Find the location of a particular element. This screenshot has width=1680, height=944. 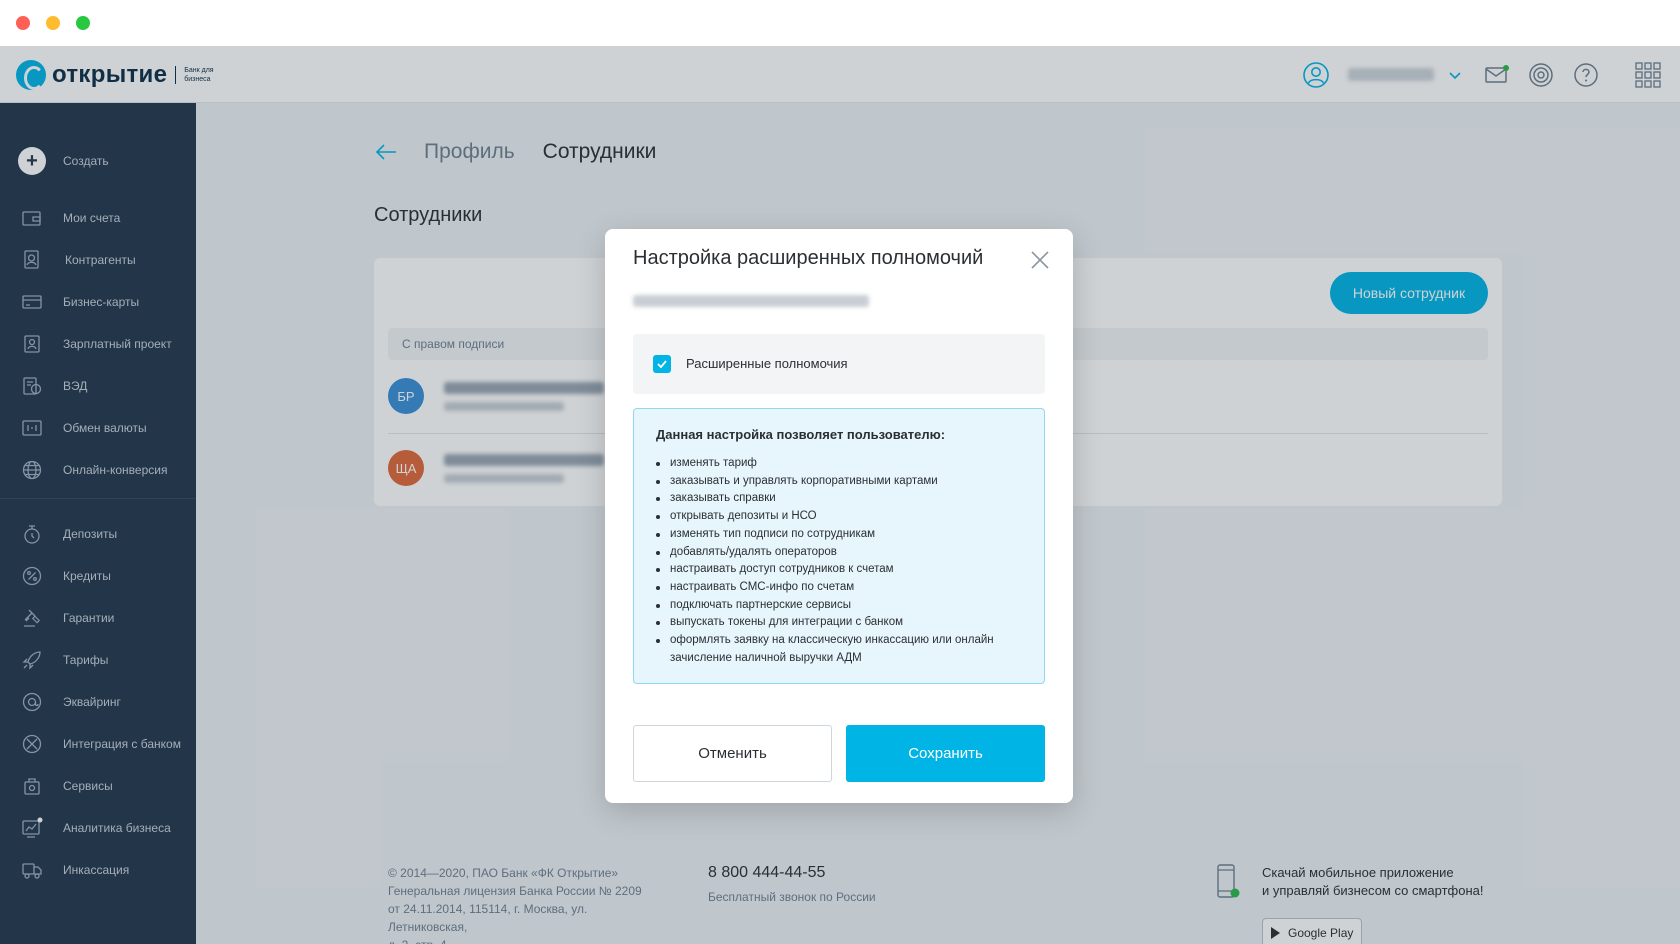

extended-permissions-toggle: Расширенные полномочия is located at coordinates (839, 364).